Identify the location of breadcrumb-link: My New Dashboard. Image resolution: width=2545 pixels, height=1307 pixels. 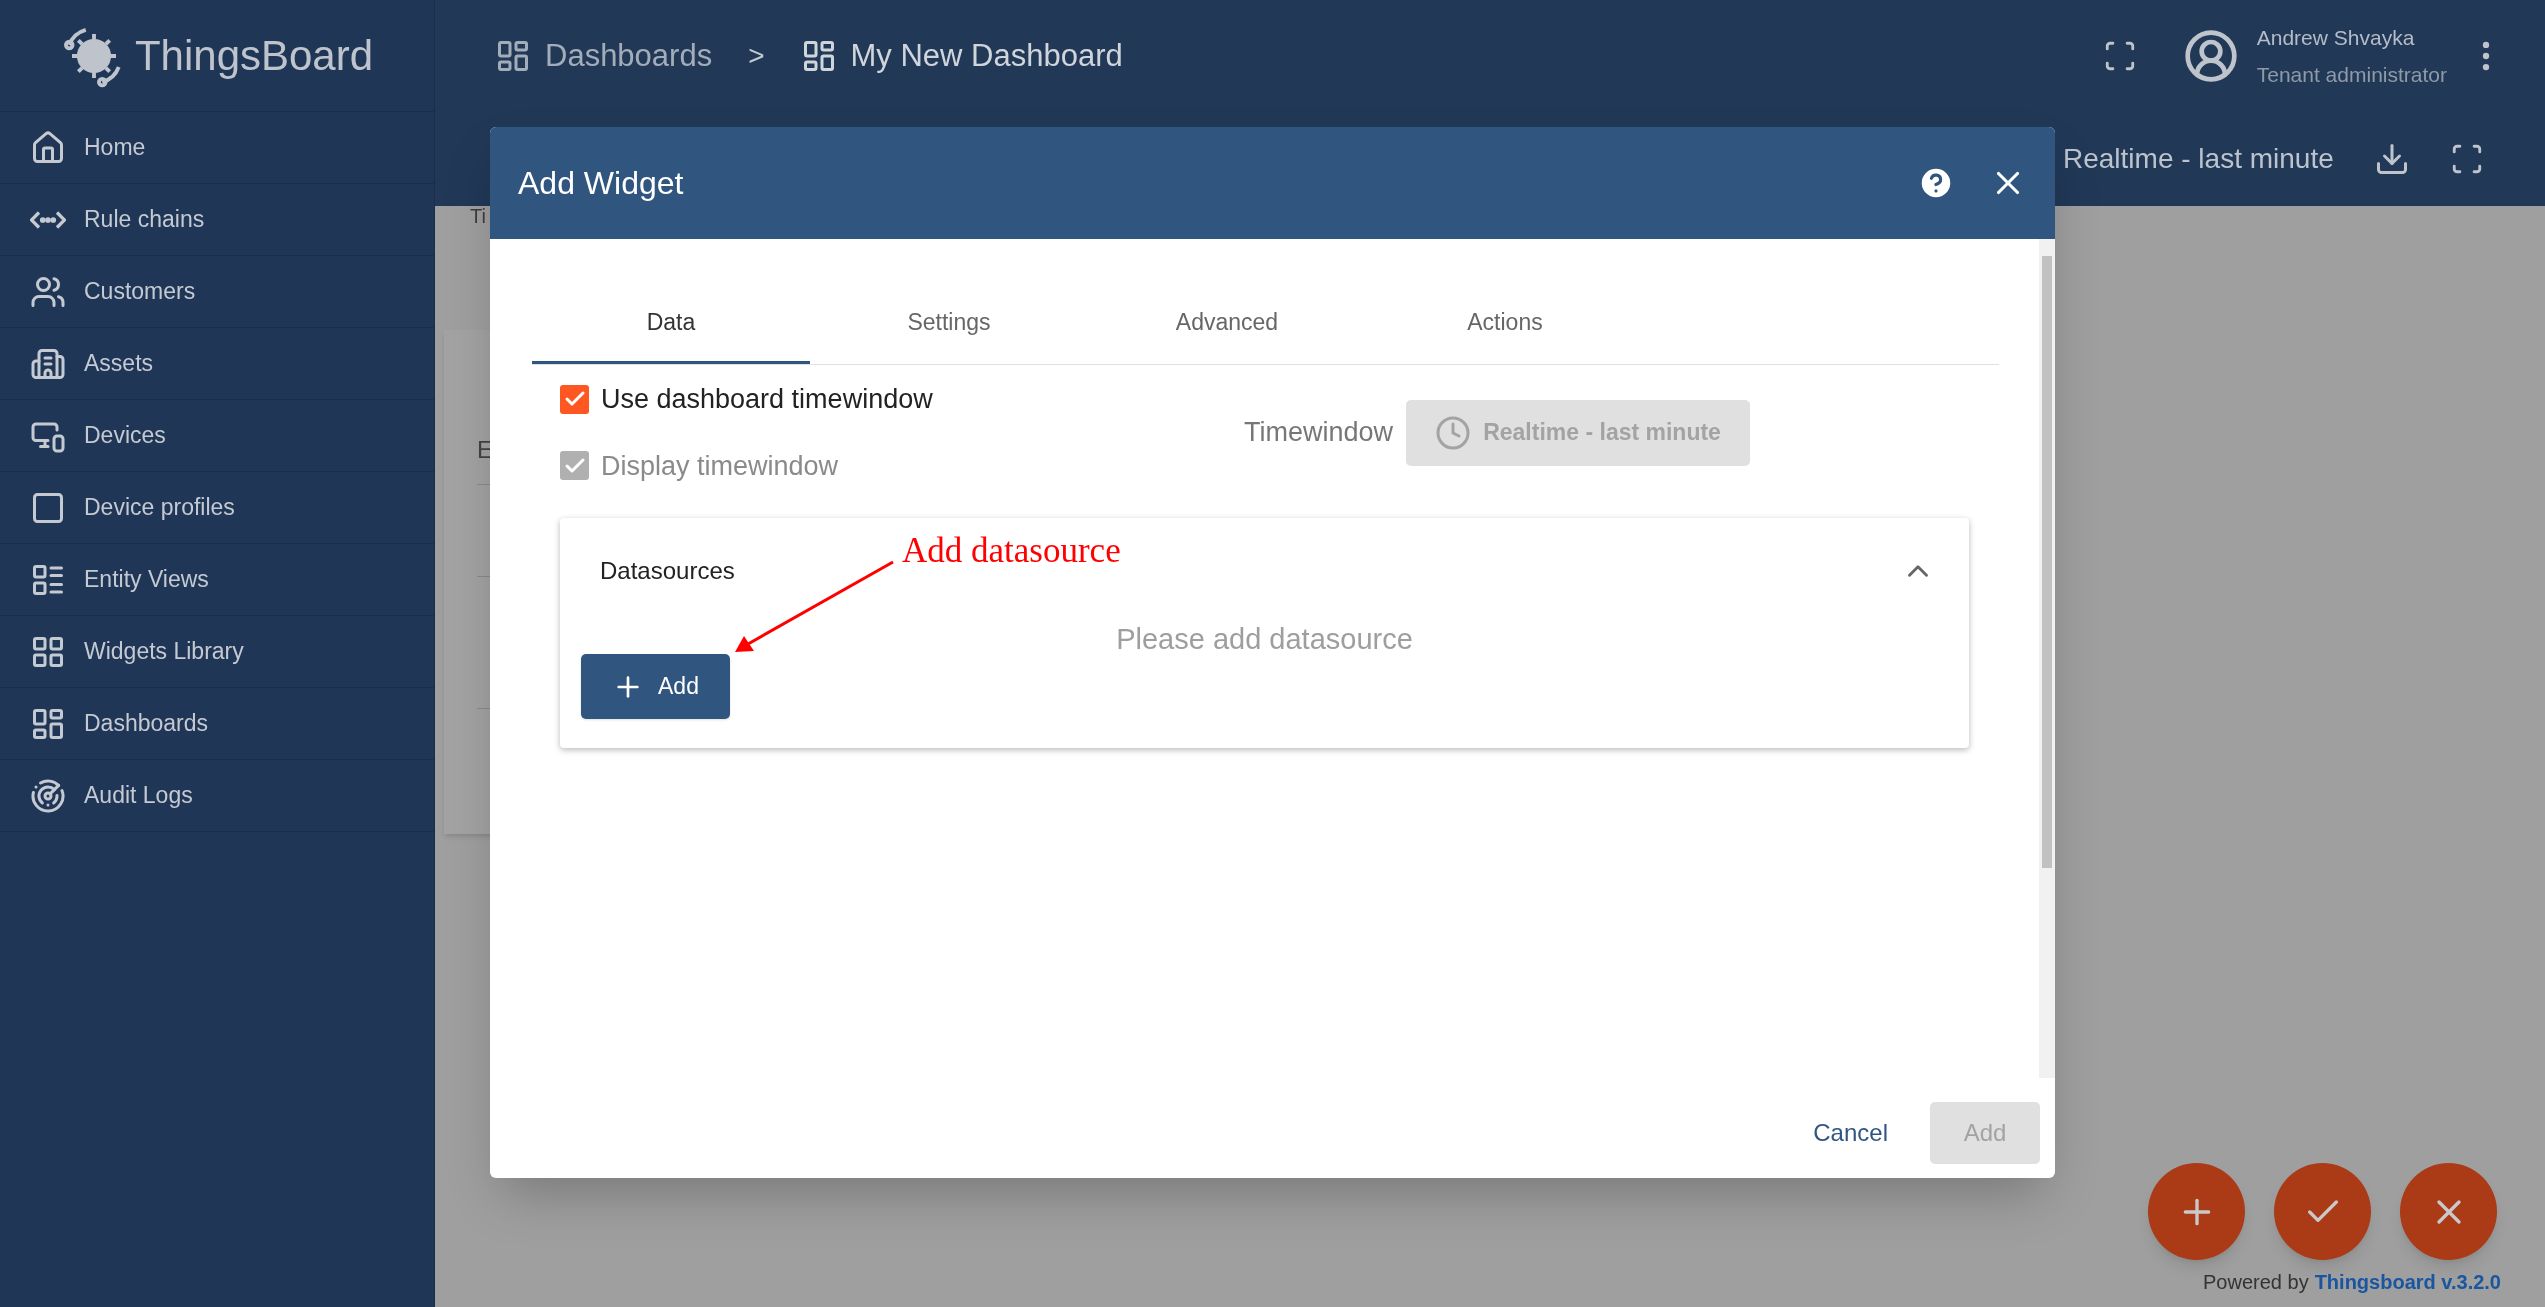
(961, 56).